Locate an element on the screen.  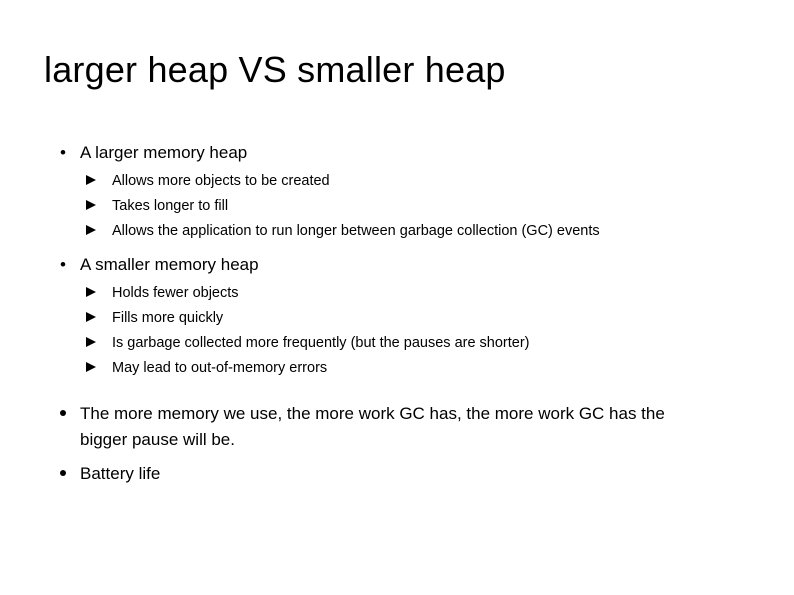
sub-bullet-item: Fills more quickly is located at coordinates (397, 318).